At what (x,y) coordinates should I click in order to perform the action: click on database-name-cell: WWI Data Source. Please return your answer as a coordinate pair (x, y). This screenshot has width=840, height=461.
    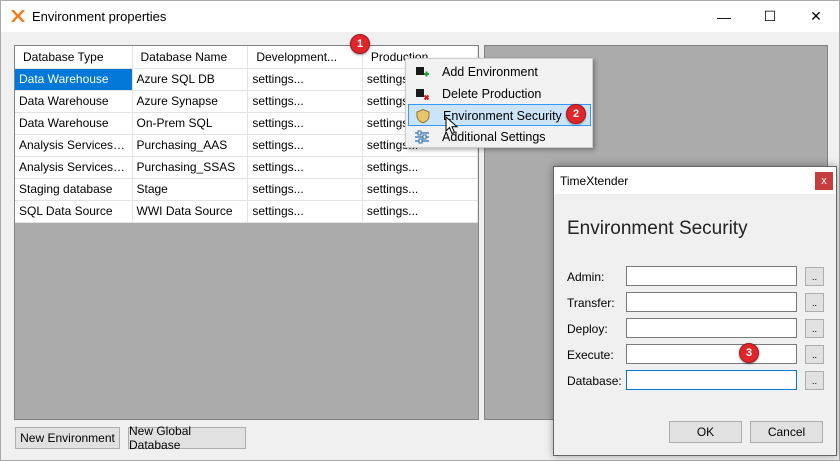
    Looking at the image, I should click on (190, 211).